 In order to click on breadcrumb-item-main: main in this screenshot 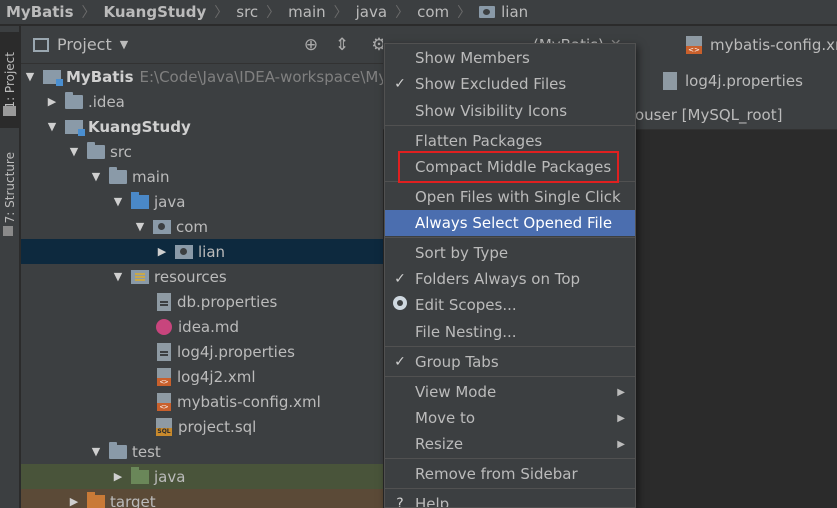, I will do `click(306, 12)`.